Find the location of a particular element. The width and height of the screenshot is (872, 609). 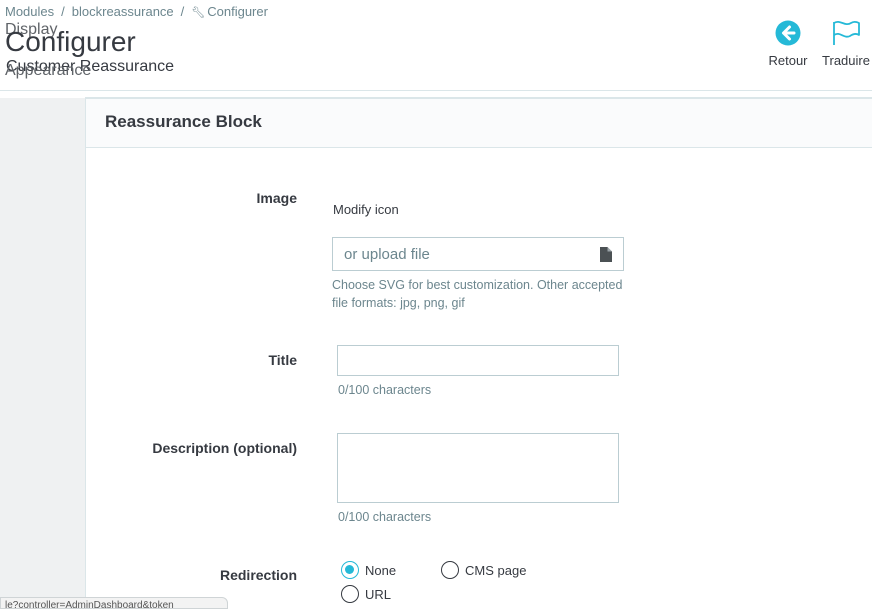

redirection-radio-url is located at coordinates (350, 594).